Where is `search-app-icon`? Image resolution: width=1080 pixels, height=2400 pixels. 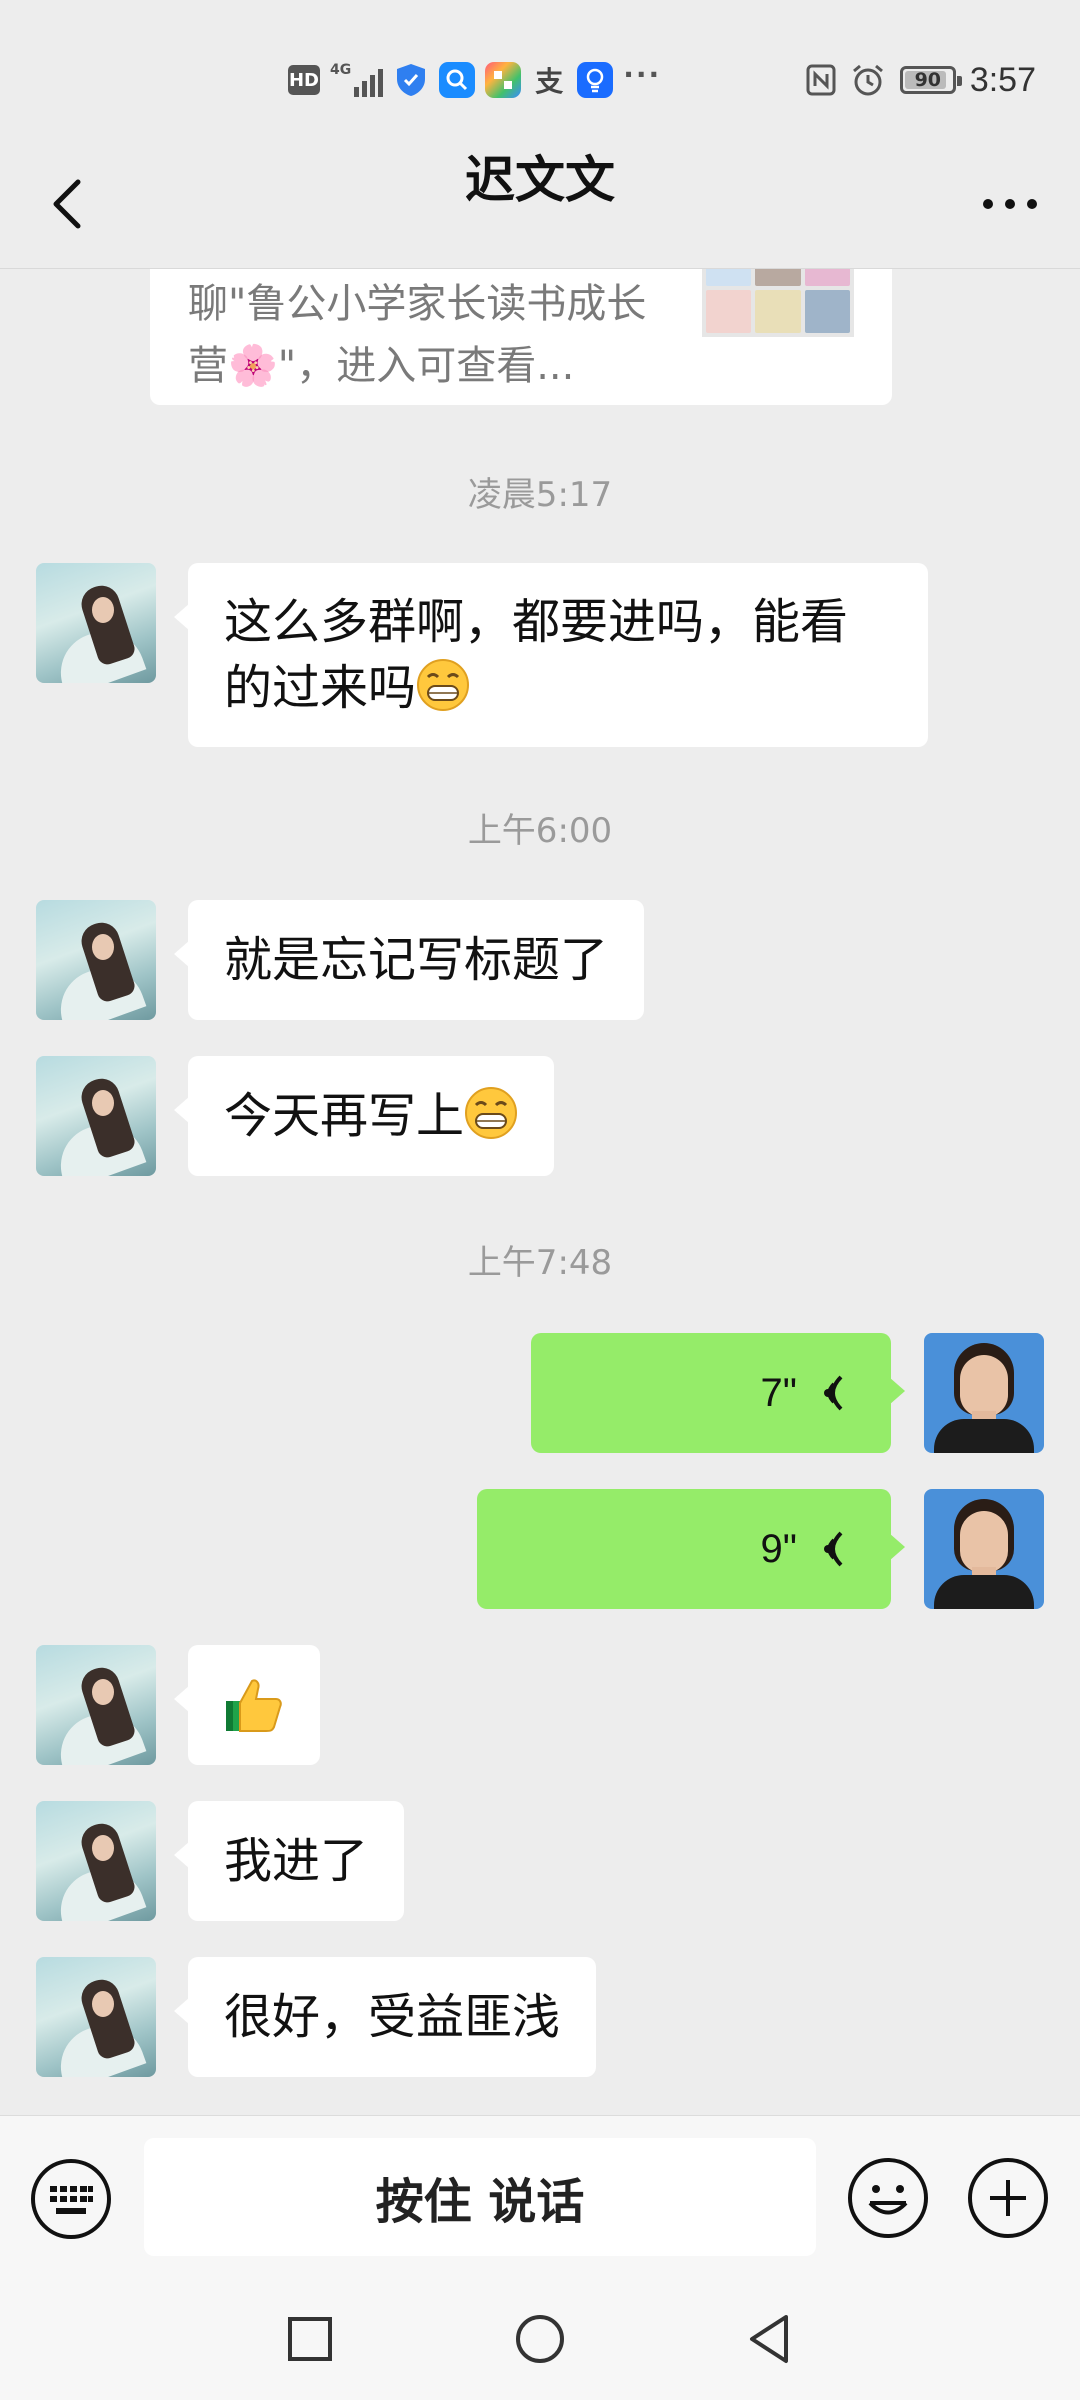
search-app-icon is located at coordinates (457, 80).